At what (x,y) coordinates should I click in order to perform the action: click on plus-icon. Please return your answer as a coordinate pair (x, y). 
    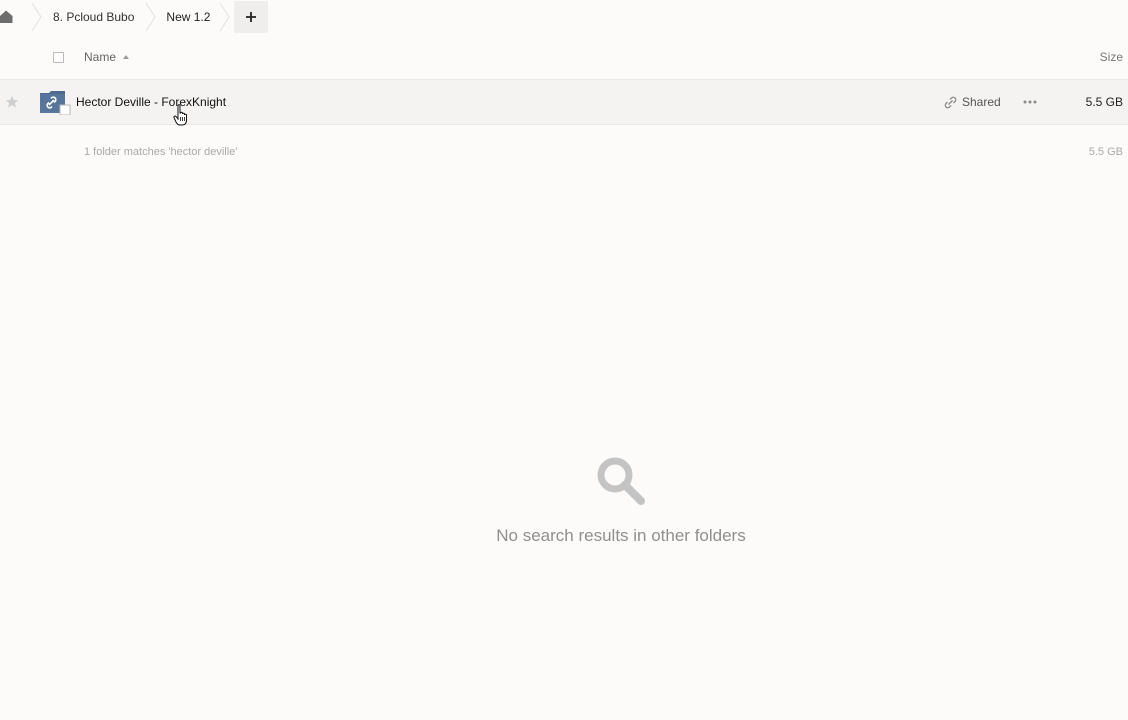
    Looking at the image, I should click on (251, 17).